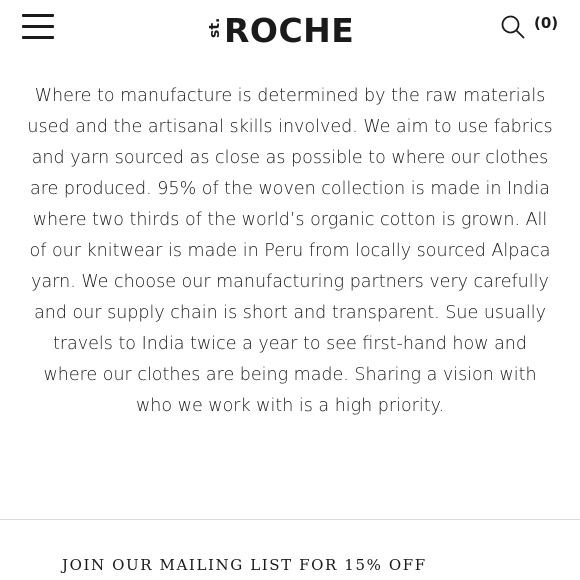 Image resolution: width=580 pixels, height=580 pixels. I want to click on site-logo: st. ROCHE, so click(292, 30).